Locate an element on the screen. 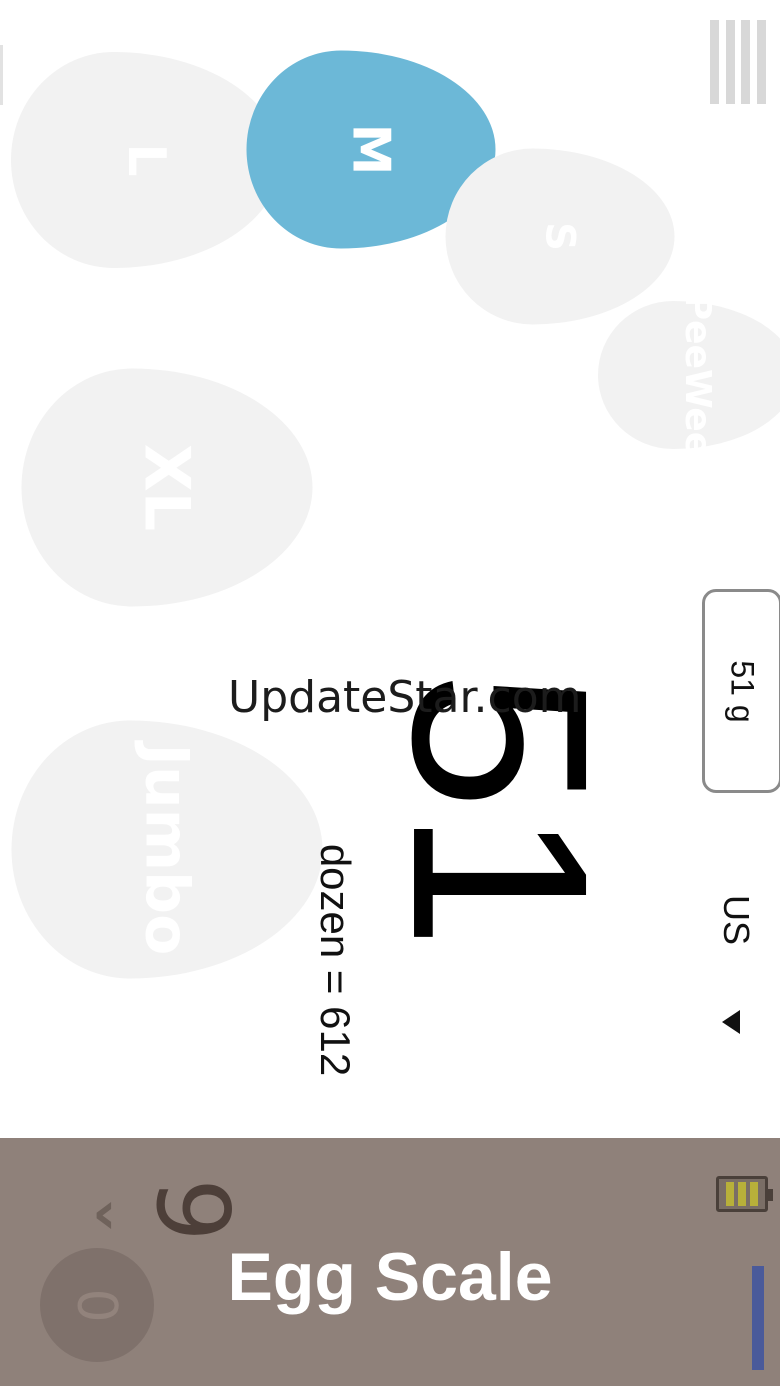 This screenshot has width=780, height=1386. egg-size-s-button: S is located at coordinates (560, 236).